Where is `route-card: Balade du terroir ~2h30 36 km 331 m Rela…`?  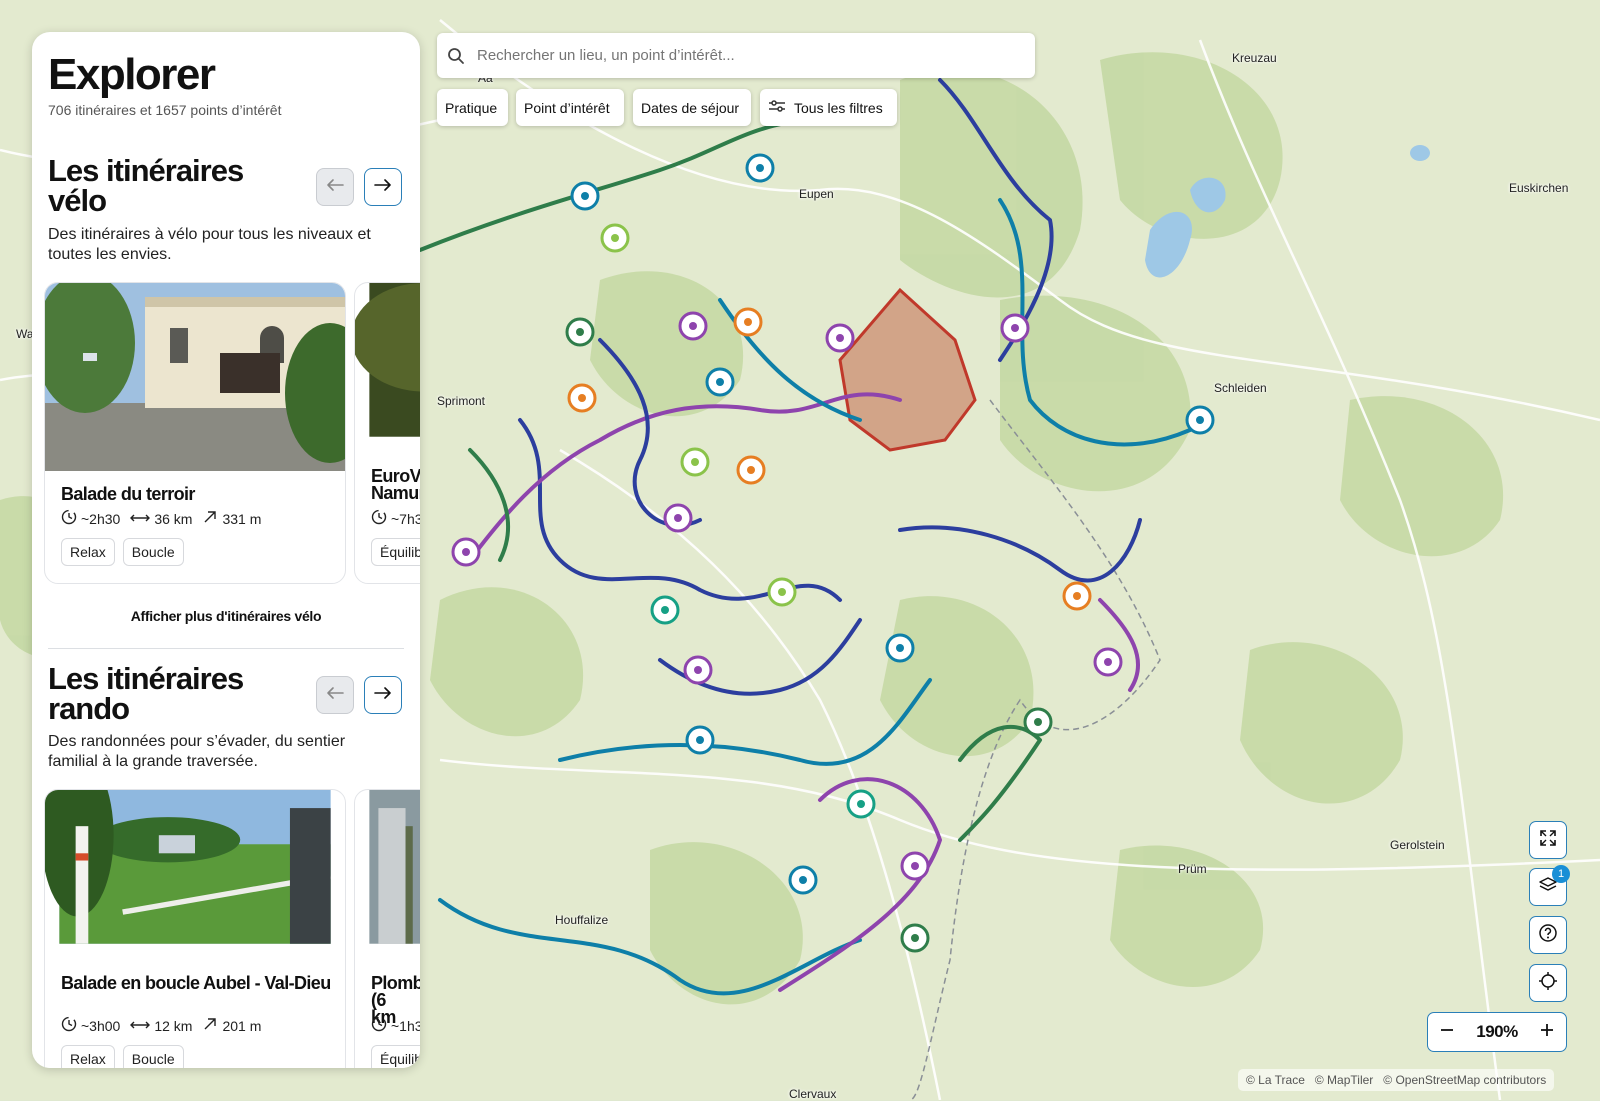
route-card: Balade du terroir ~2h30 36 km 331 m Rela… is located at coordinates (195, 433).